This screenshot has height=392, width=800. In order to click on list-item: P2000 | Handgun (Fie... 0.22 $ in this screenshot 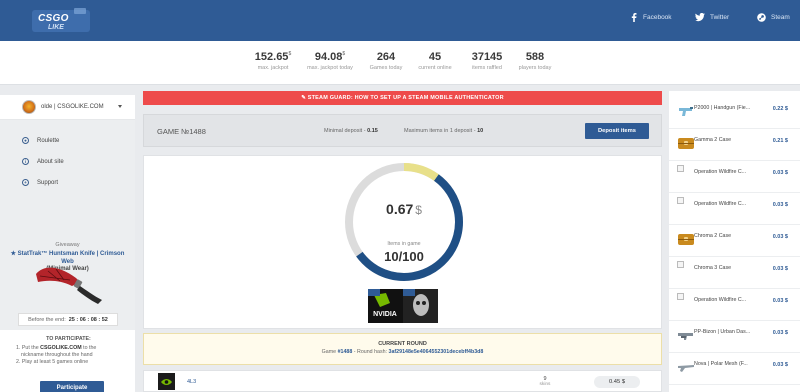, I will do `click(734, 112)`.